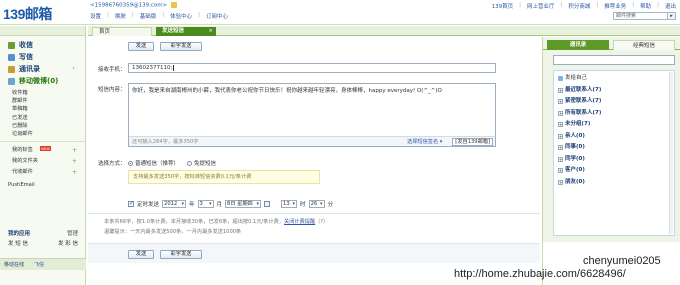 The image size is (680, 285). Describe the element at coordinates (120, 16) in the screenshot. I see `nav-skin: 换肤` at that location.